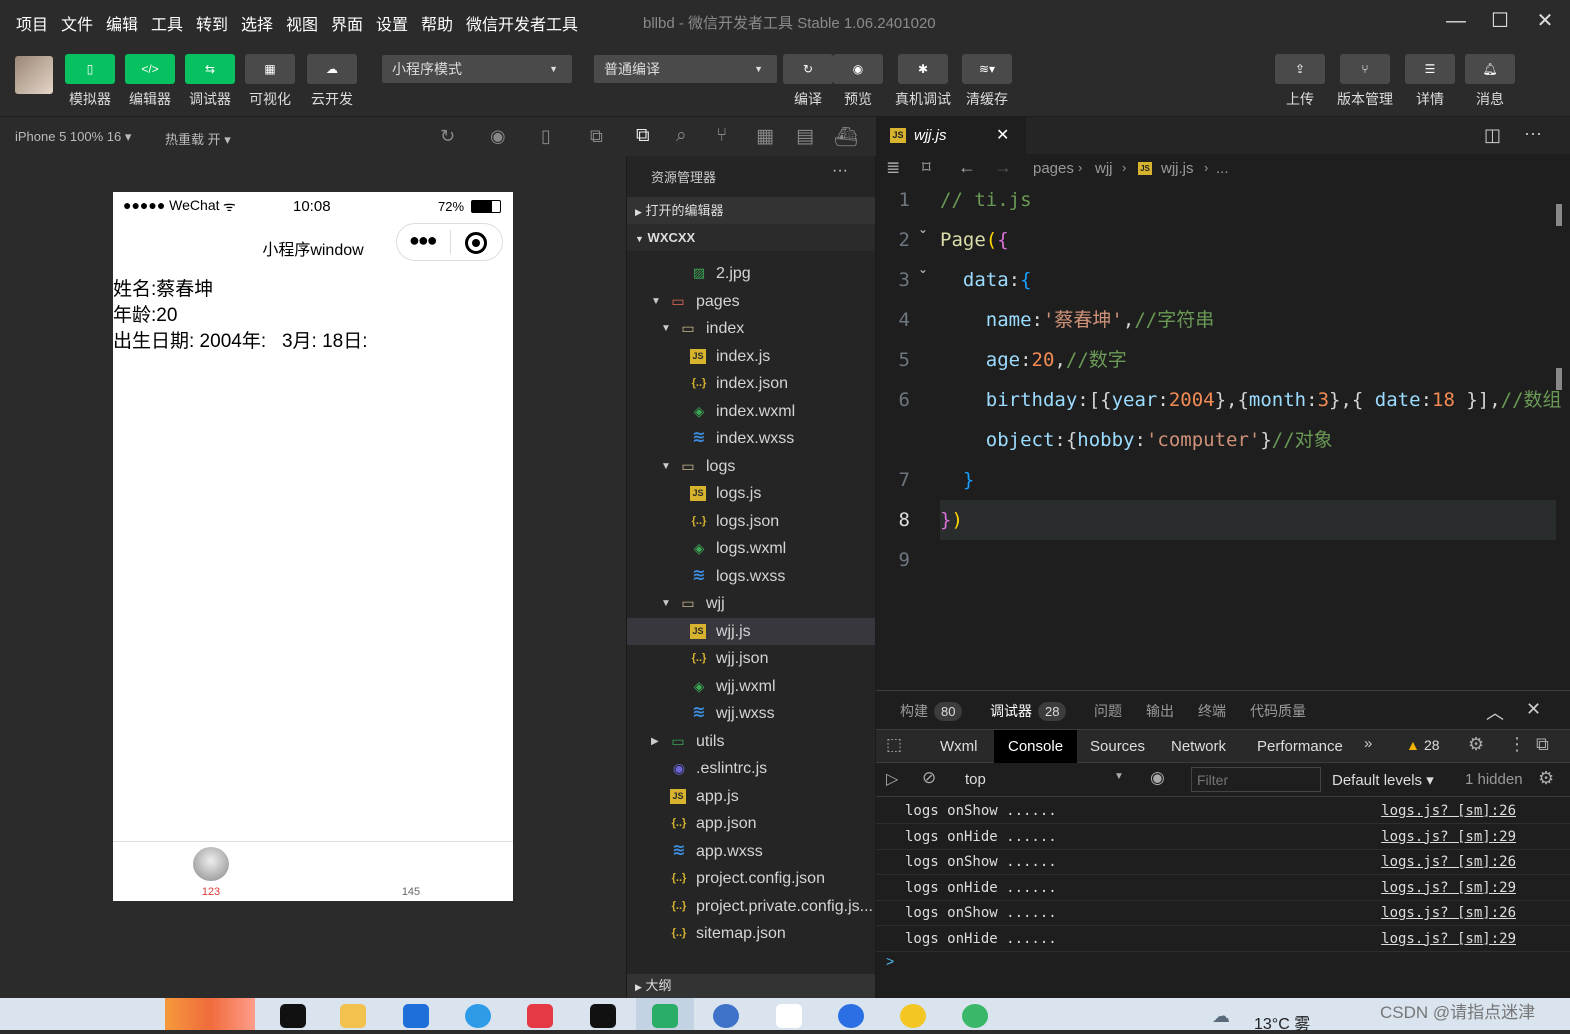  I want to click on tree-item: {..} wjj.json, so click(751, 658).